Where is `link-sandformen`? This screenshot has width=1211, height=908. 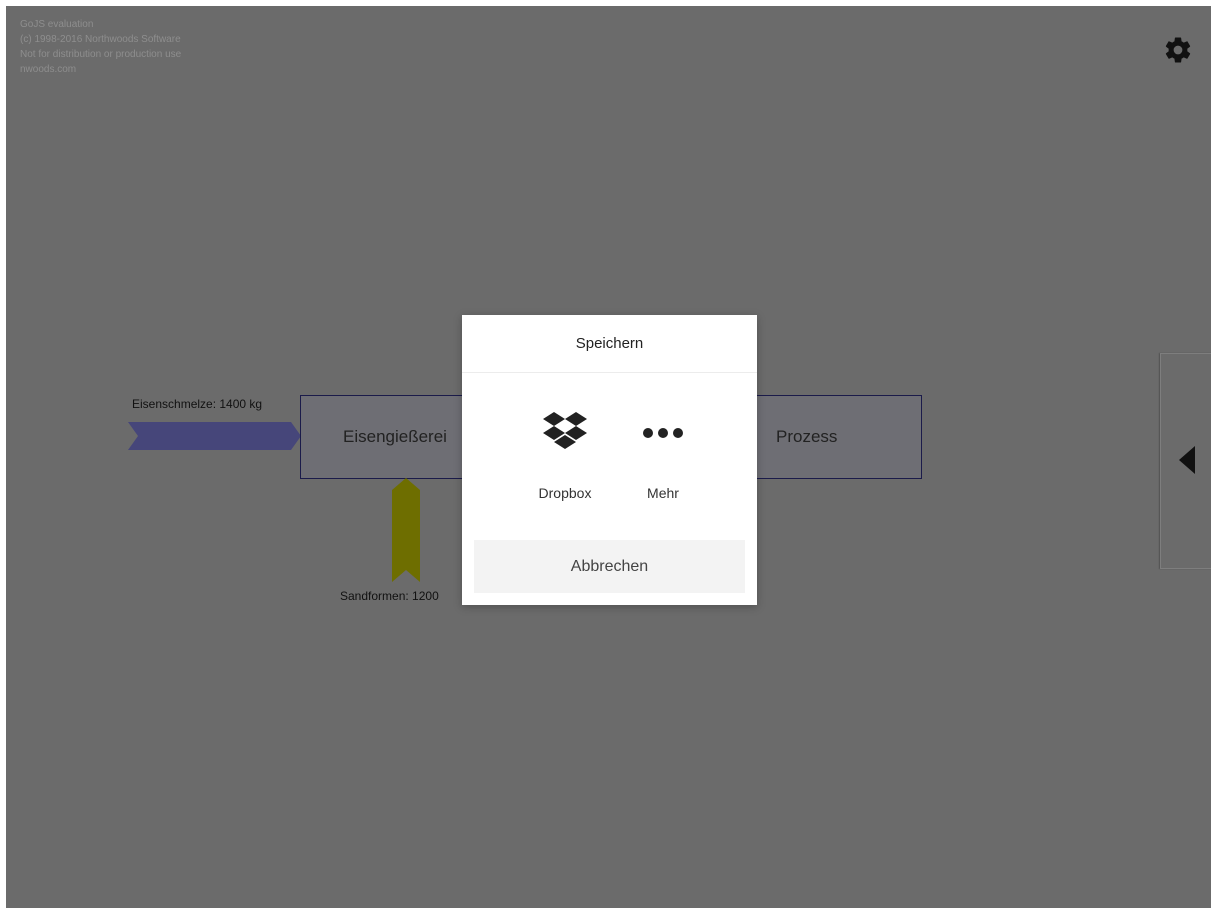
link-sandformen is located at coordinates (407, 531).